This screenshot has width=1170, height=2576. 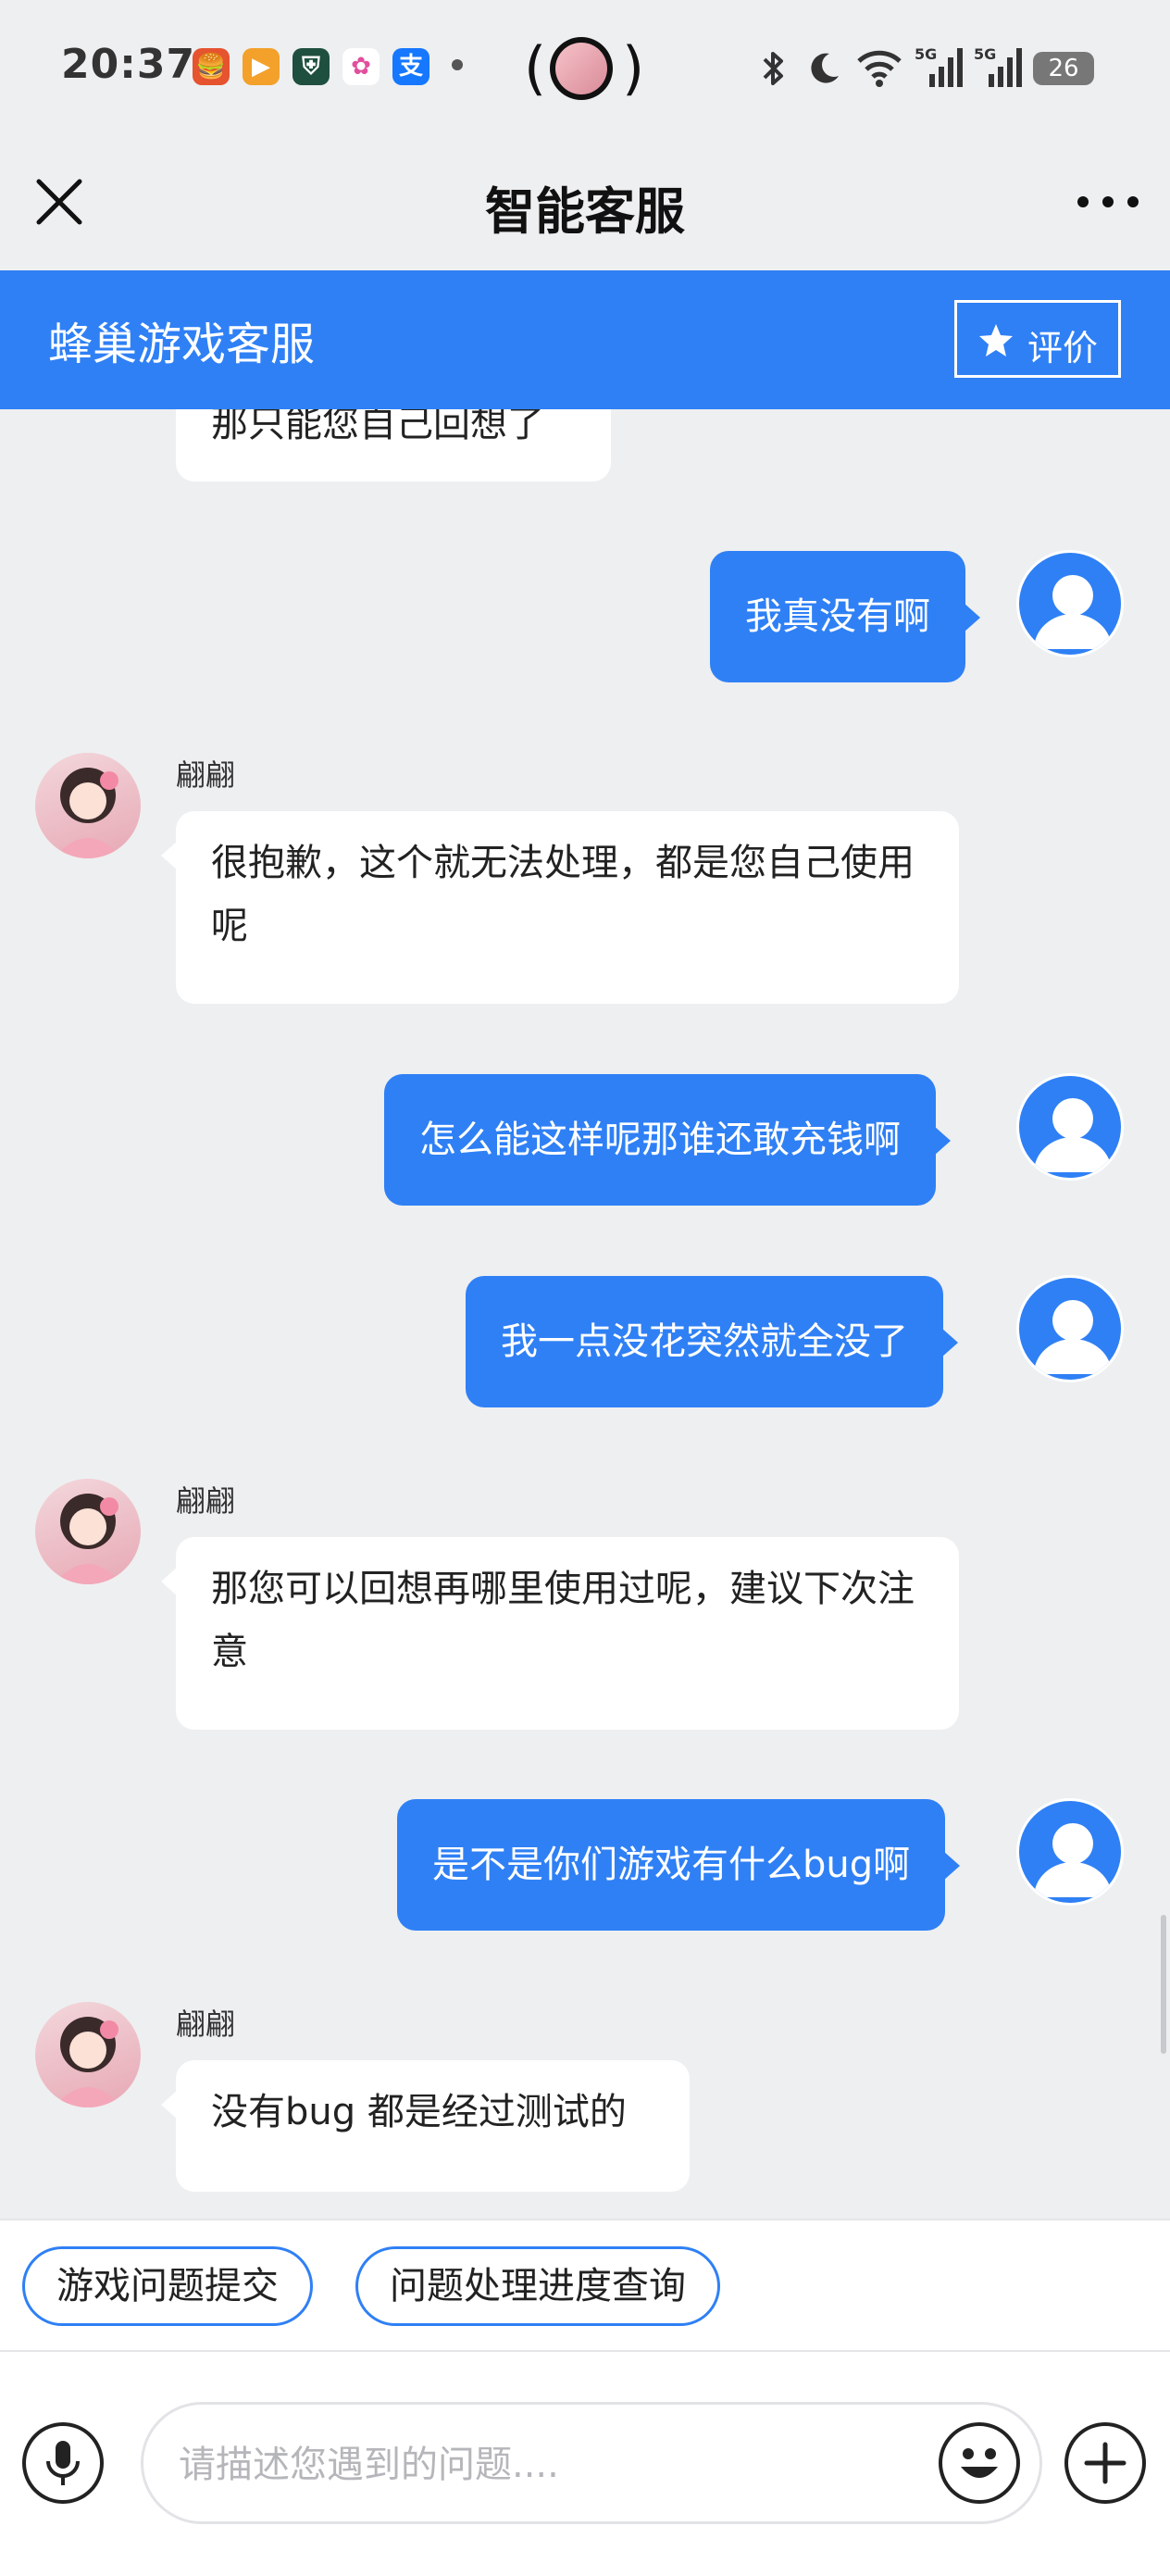 I want to click on add-attachment-button, so click(x=1105, y=2463).